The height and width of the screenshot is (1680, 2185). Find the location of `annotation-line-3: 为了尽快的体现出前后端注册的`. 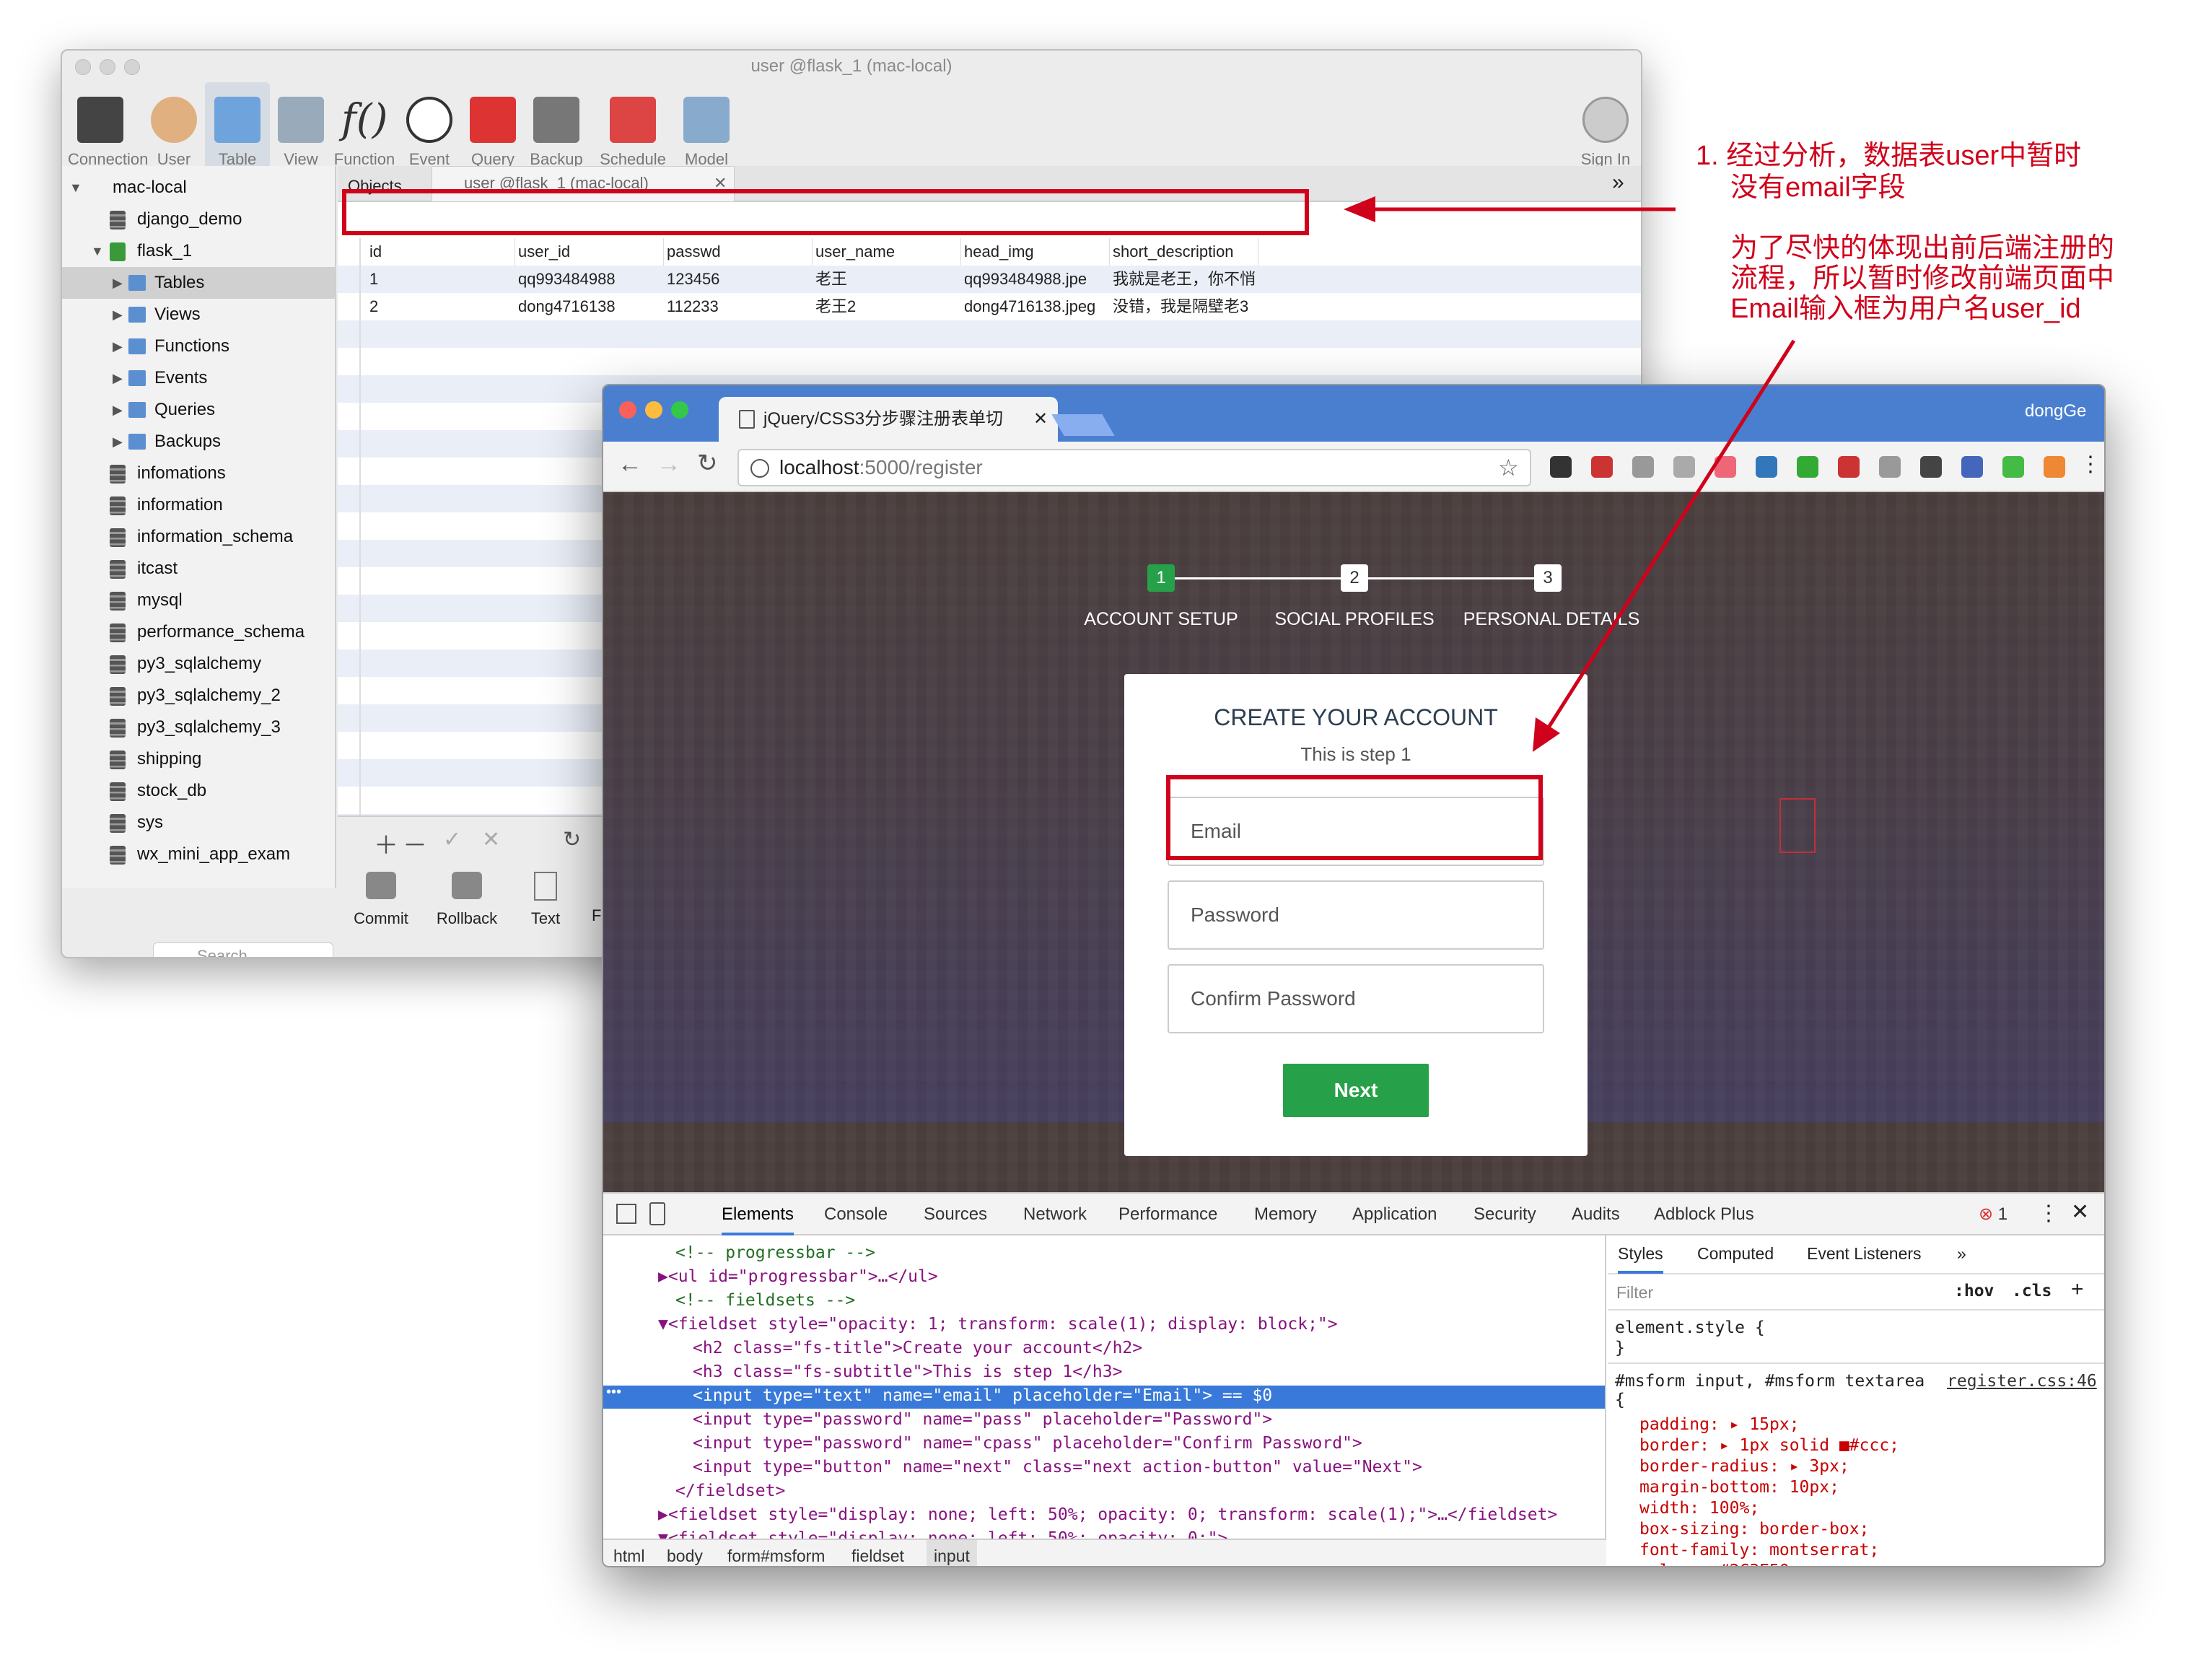

annotation-line-3: 为了尽快的体现出前后端注册的 is located at coordinates (1922, 248).